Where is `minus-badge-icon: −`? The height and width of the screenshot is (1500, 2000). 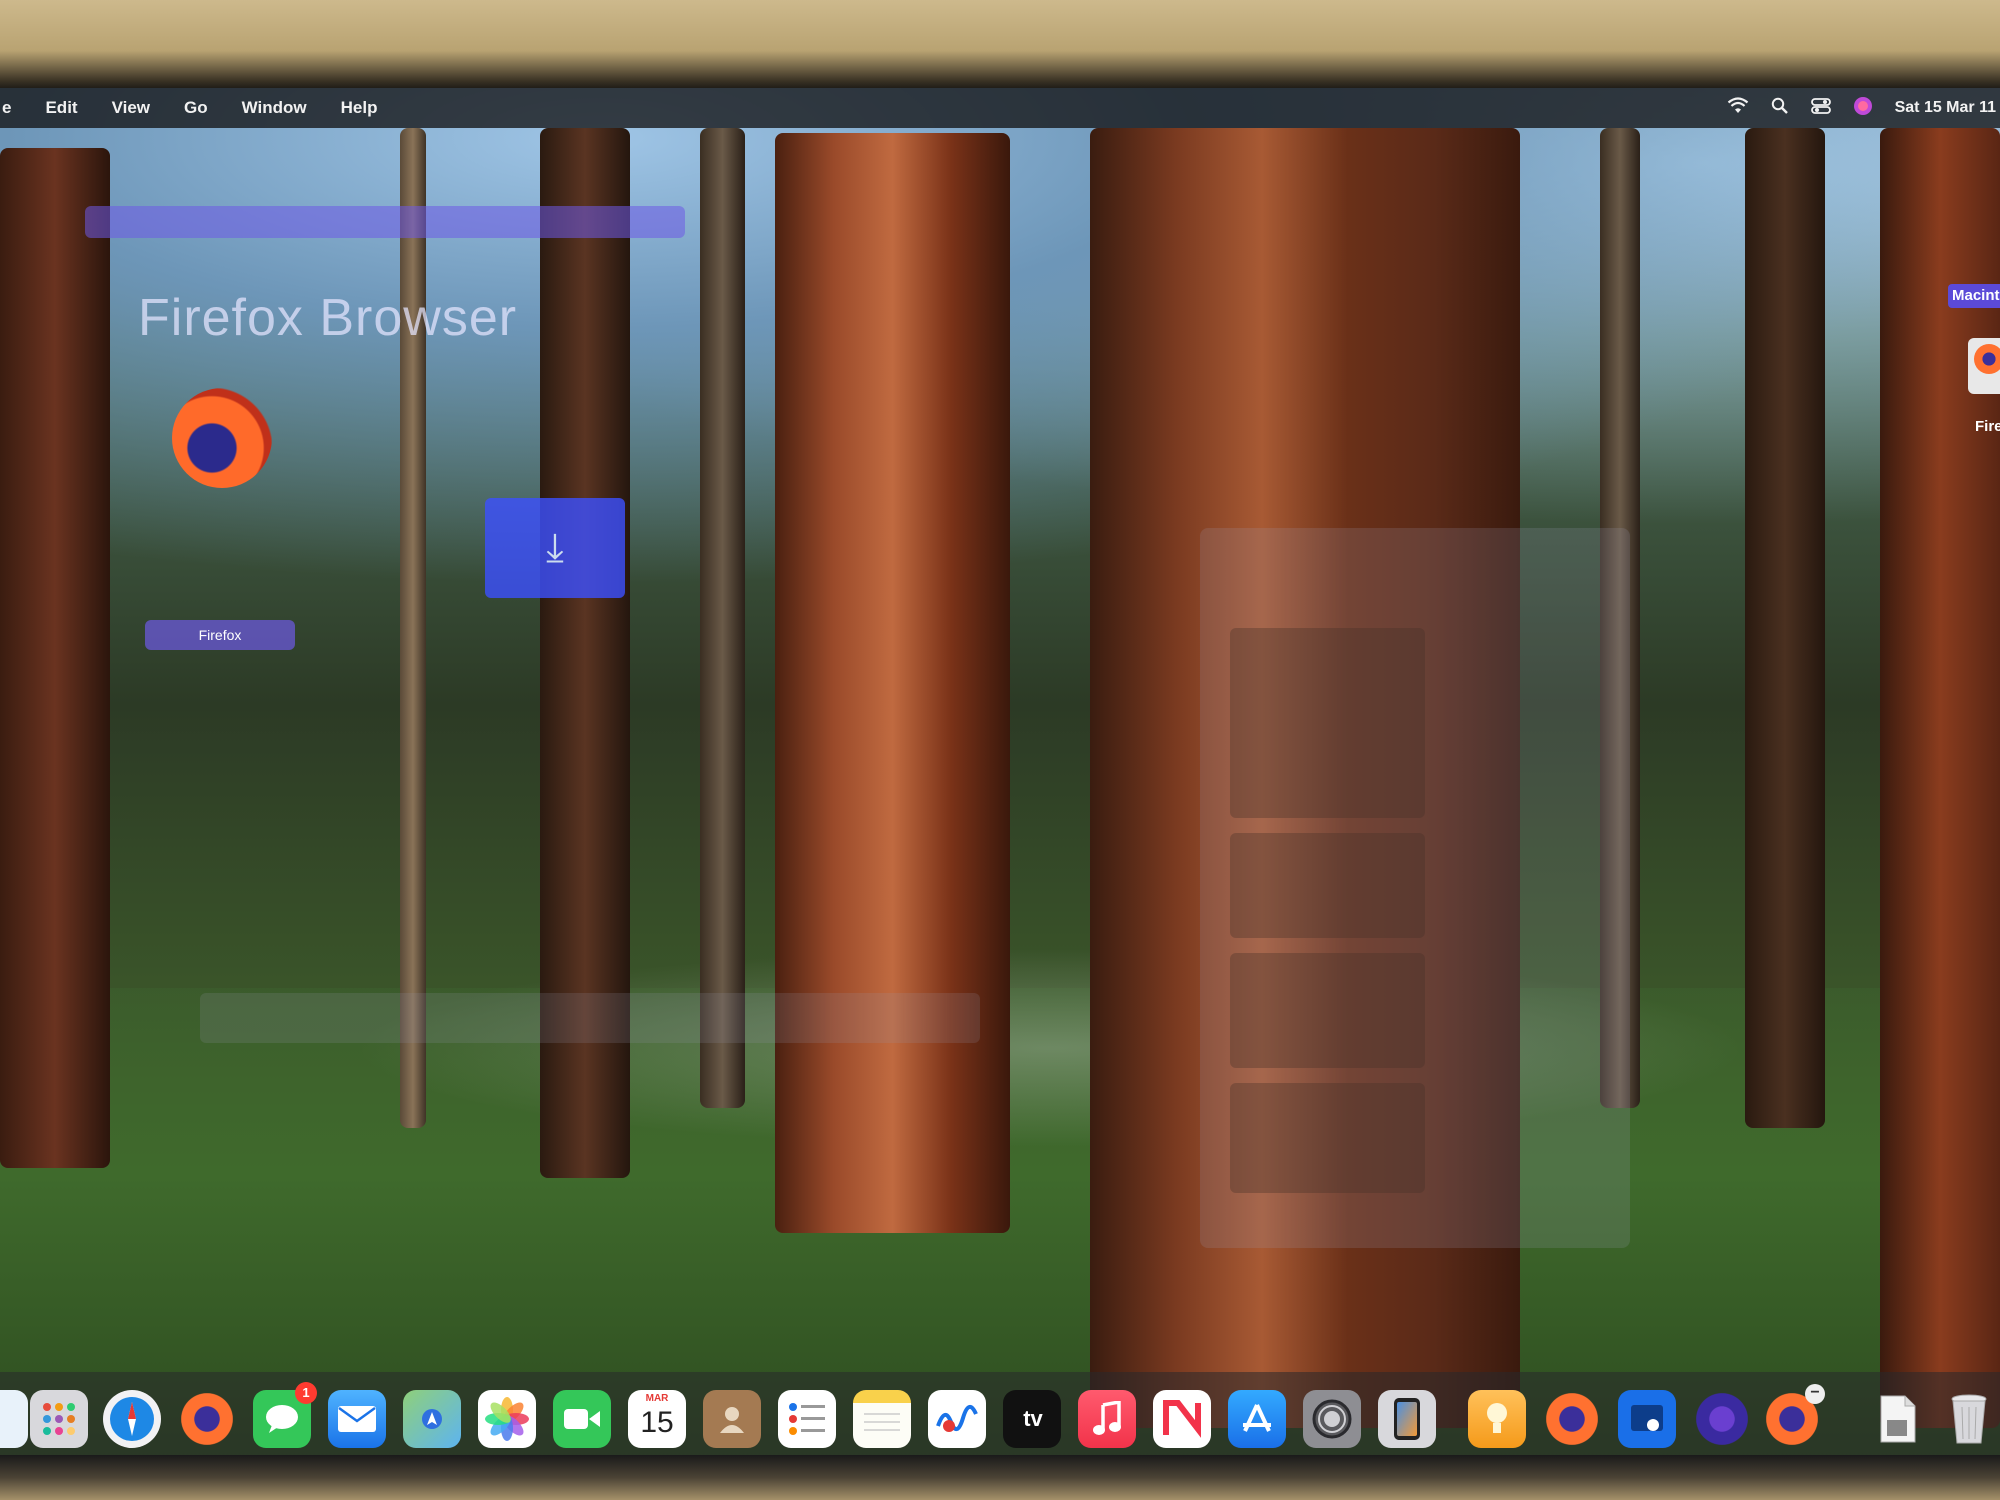
minus-badge-icon: − is located at coordinates (1815, 1394).